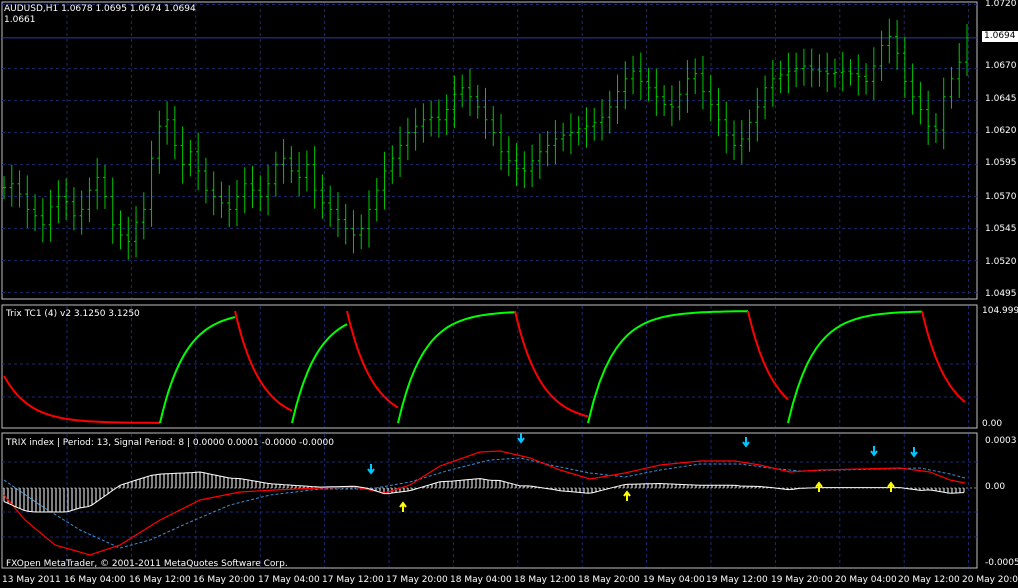 The image size is (1018, 588). I want to click on time-label: 19 May 04:00, so click(674, 580).